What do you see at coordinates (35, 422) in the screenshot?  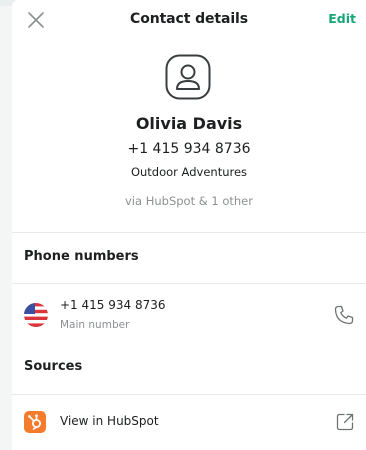 I see `hubspot-icon` at bounding box center [35, 422].